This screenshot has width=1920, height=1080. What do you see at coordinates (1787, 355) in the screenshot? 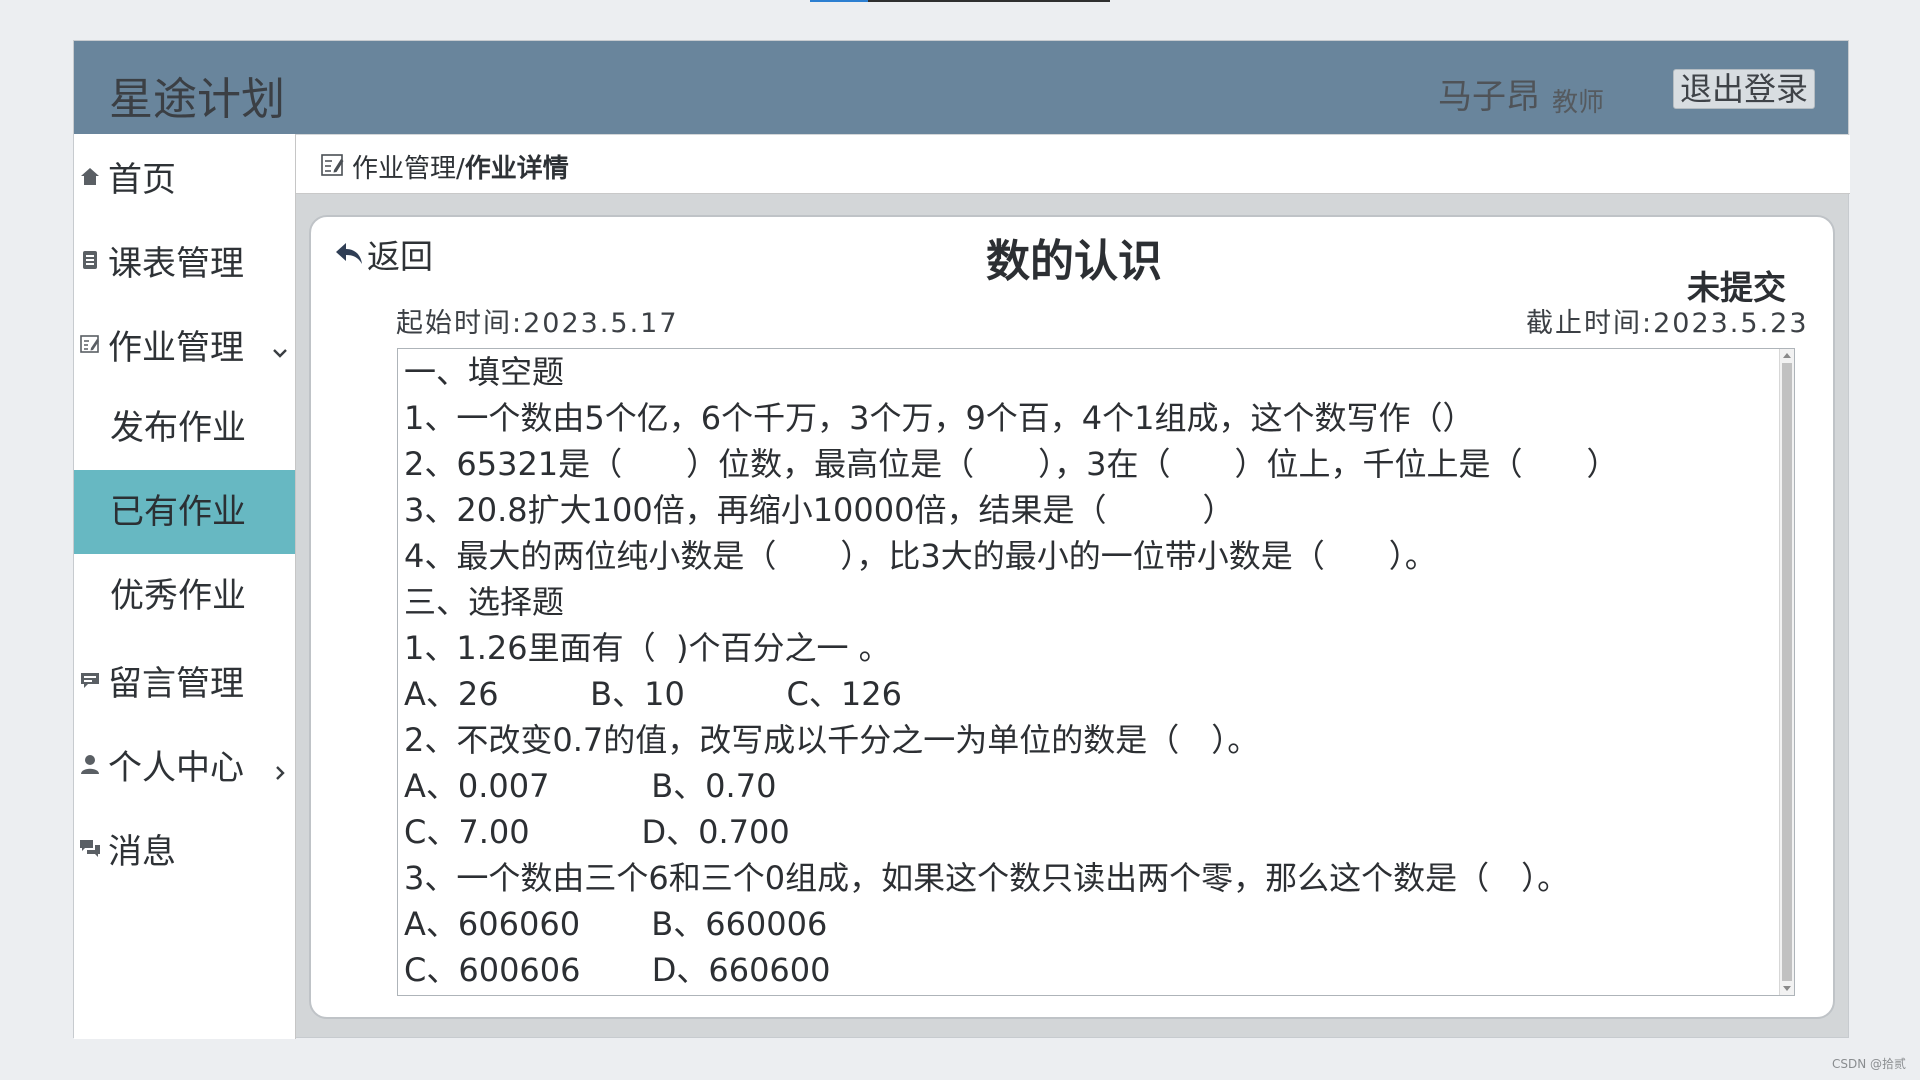
I see `scroll-up-arrow-icon` at bounding box center [1787, 355].